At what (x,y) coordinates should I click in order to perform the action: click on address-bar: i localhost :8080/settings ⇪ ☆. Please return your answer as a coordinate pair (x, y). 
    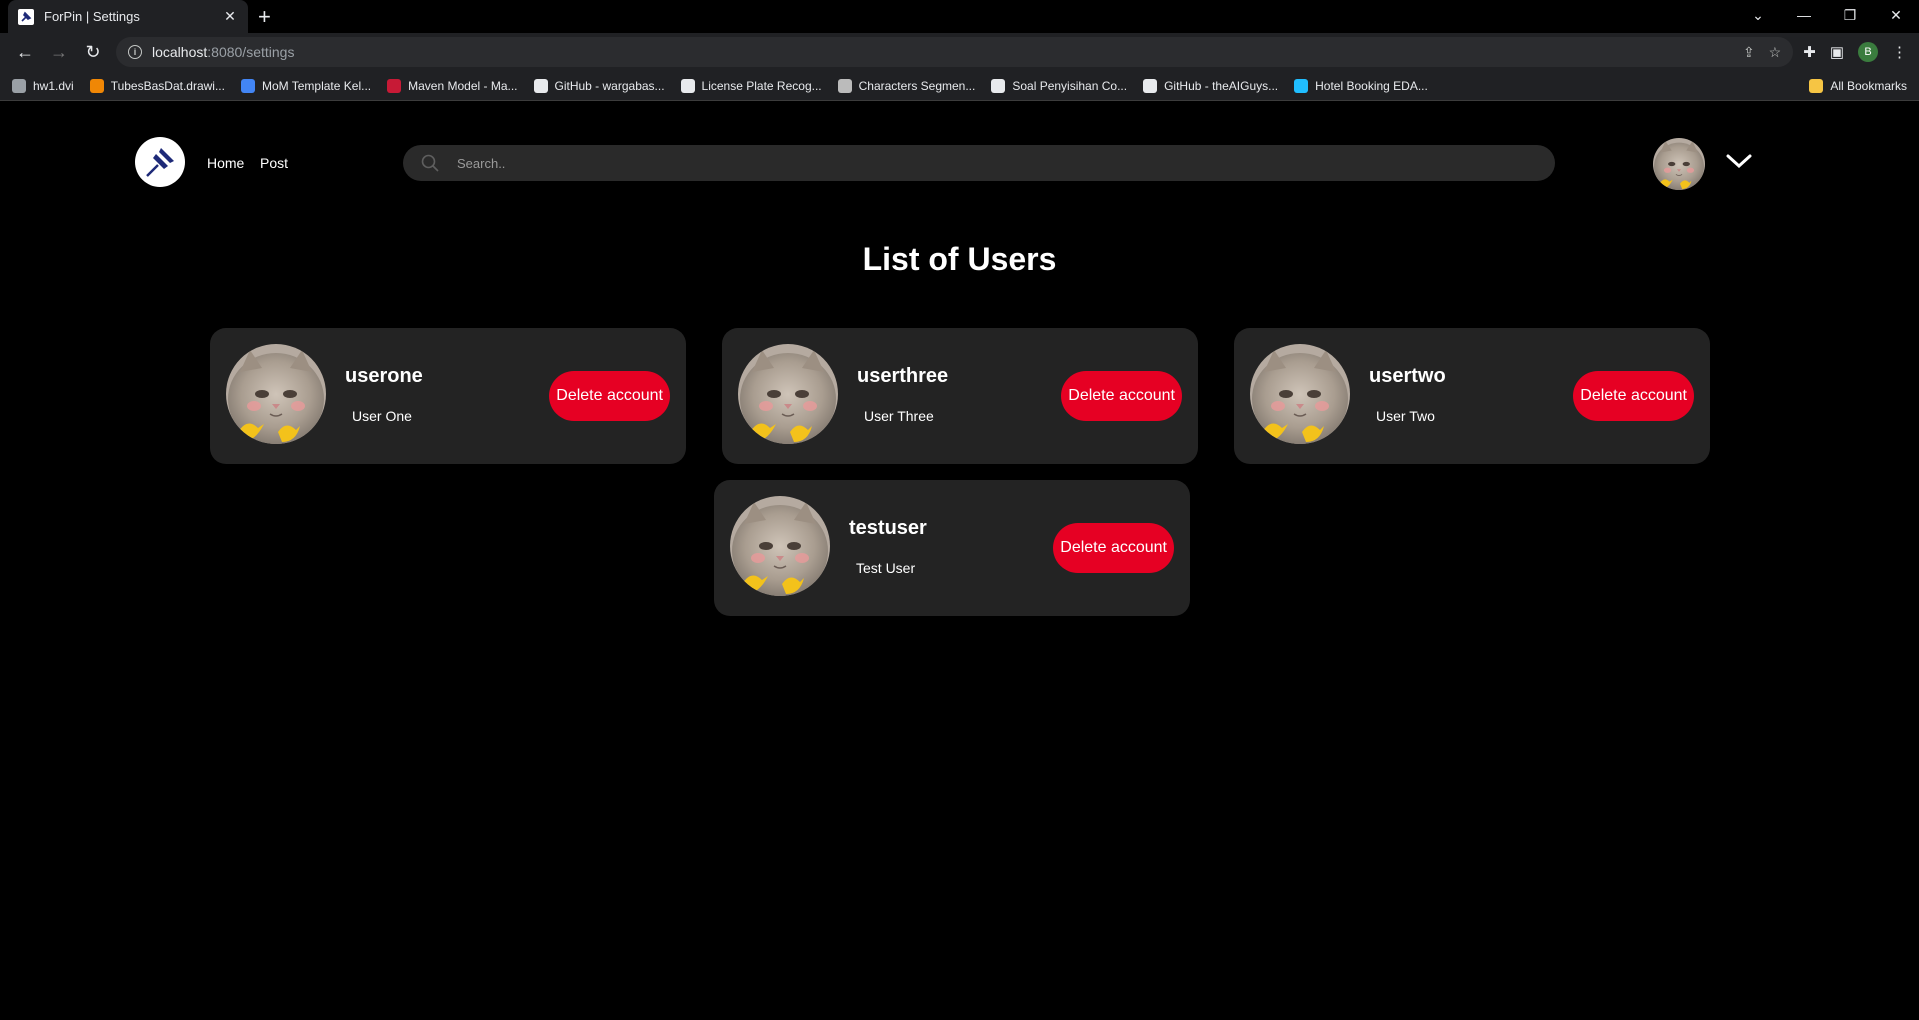
    Looking at the image, I should click on (955, 52).